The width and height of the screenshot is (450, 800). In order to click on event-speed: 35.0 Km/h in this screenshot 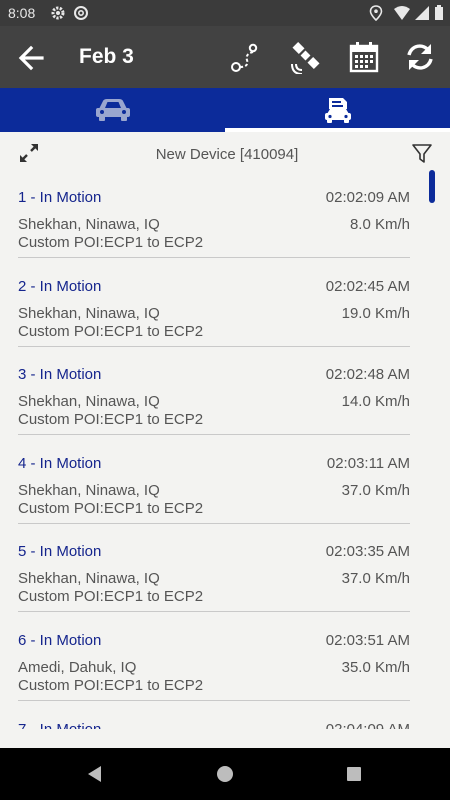, I will do `click(375, 667)`.